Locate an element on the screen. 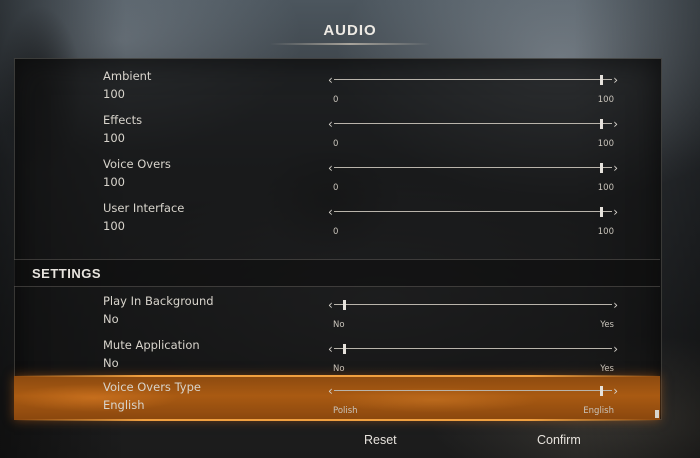 The width and height of the screenshot is (700, 458). setting-label: Play In Background is located at coordinates (158, 301).